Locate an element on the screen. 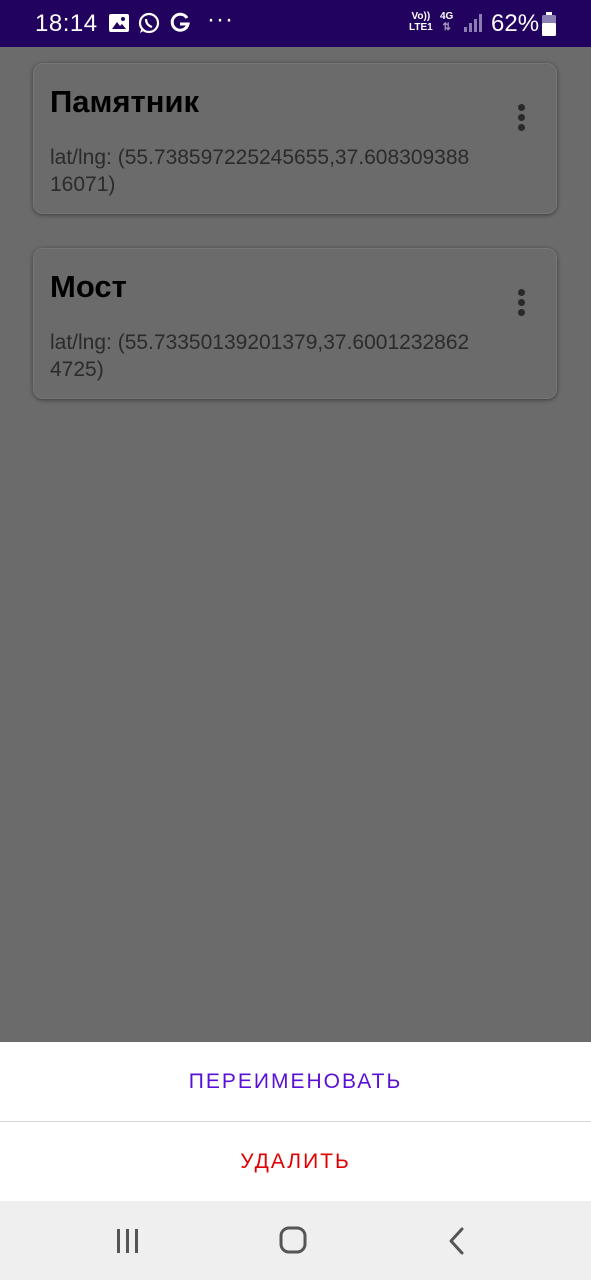 This screenshot has width=591, height=1280. status-time: 18:14 is located at coordinates (66, 23).